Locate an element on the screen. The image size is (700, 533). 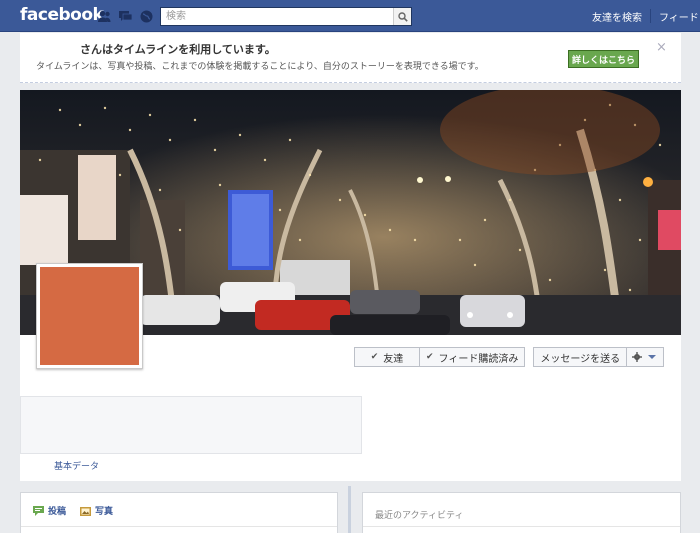
gear-icon is located at coordinates (637, 357).